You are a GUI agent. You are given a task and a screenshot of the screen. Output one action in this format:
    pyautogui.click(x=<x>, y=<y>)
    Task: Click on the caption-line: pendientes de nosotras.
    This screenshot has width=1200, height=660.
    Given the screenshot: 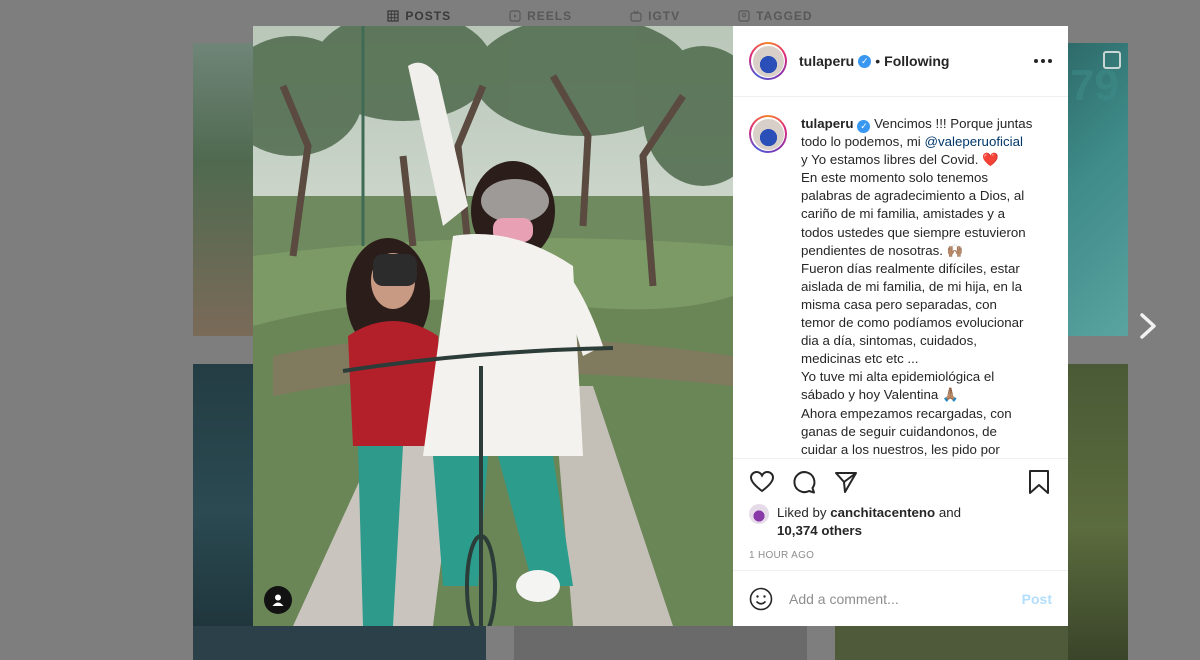 What is the action you would take?
    pyautogui.click(x=872, y=250)
    